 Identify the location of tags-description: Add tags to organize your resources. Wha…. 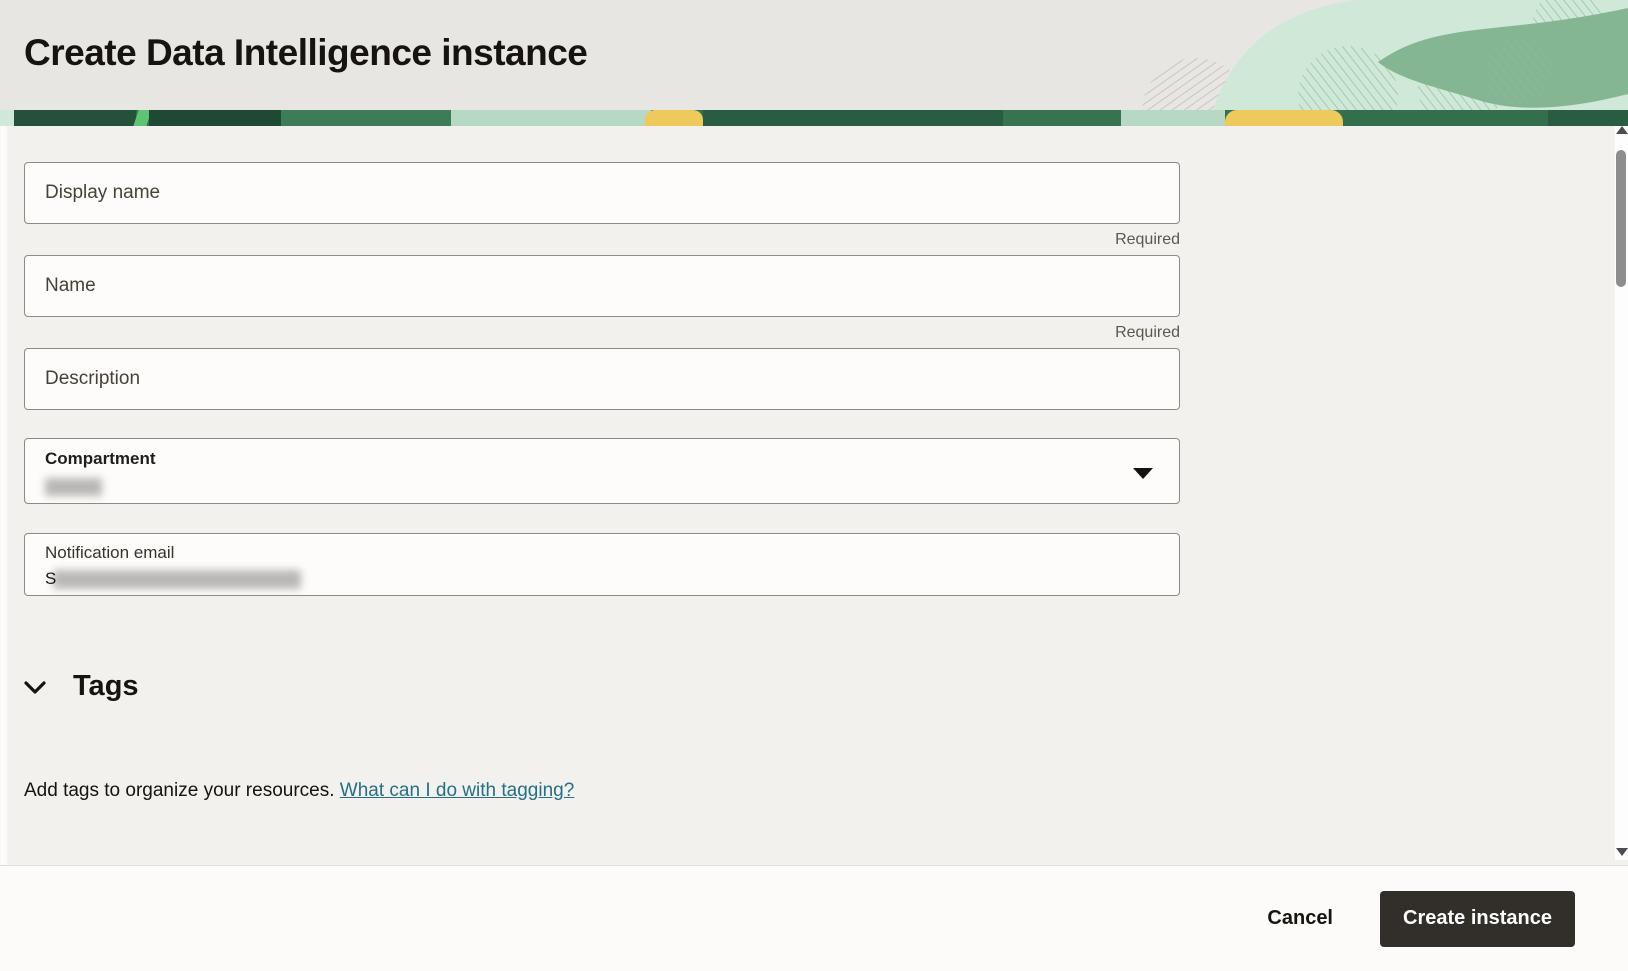
(602, 791).